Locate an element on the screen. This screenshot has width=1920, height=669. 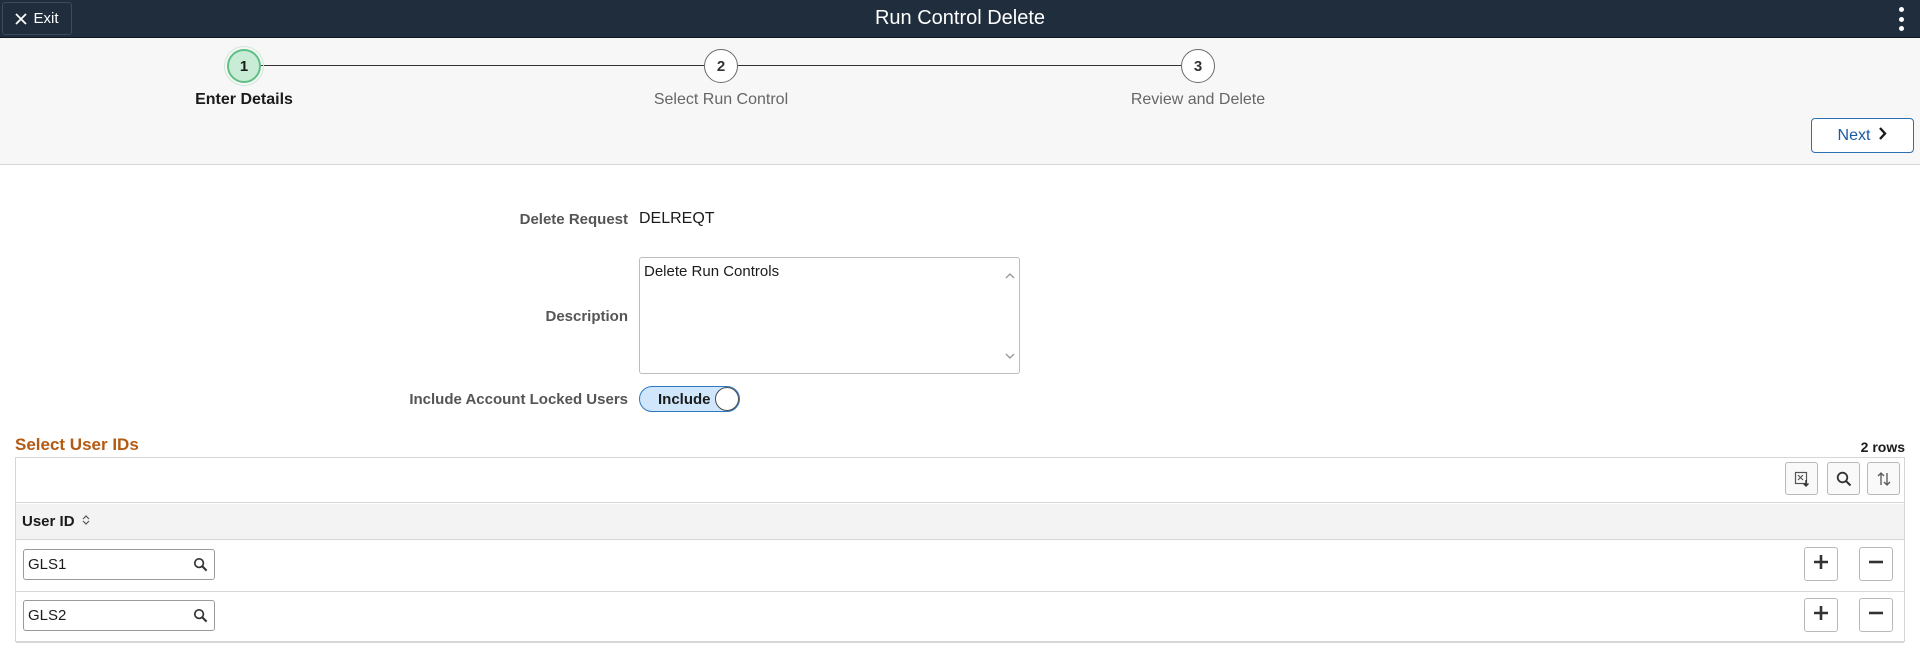
user-id-value: GLS1 is located at coordinates (47, 564).